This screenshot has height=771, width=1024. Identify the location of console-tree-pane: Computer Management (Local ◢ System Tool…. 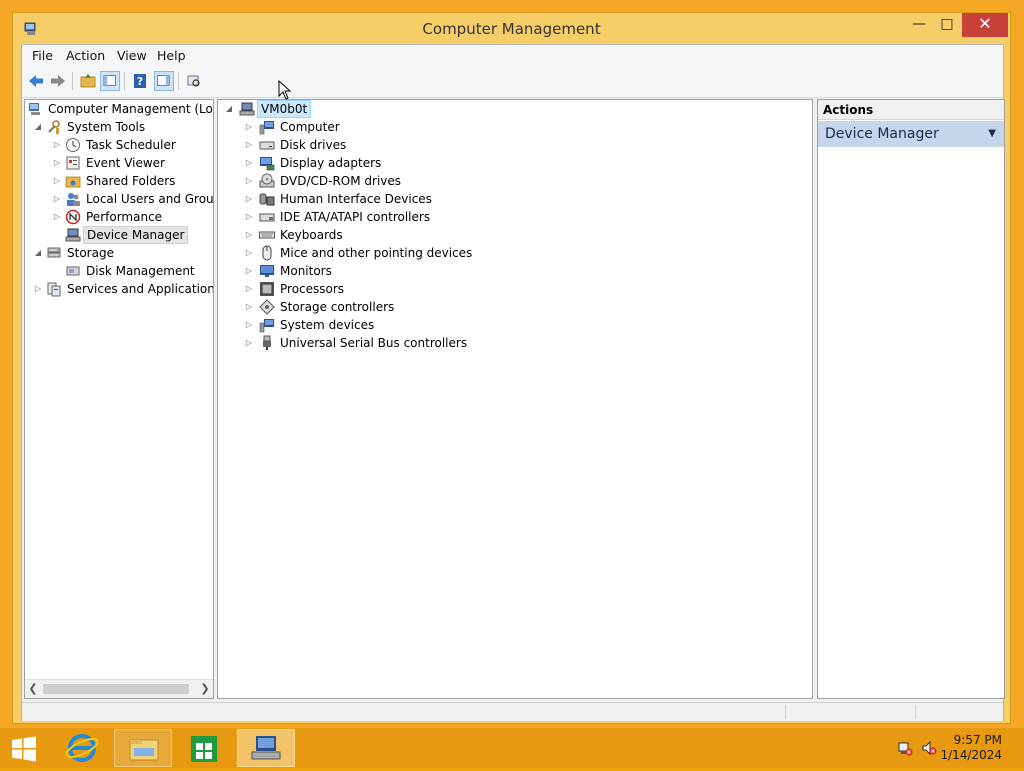
(119, 399).